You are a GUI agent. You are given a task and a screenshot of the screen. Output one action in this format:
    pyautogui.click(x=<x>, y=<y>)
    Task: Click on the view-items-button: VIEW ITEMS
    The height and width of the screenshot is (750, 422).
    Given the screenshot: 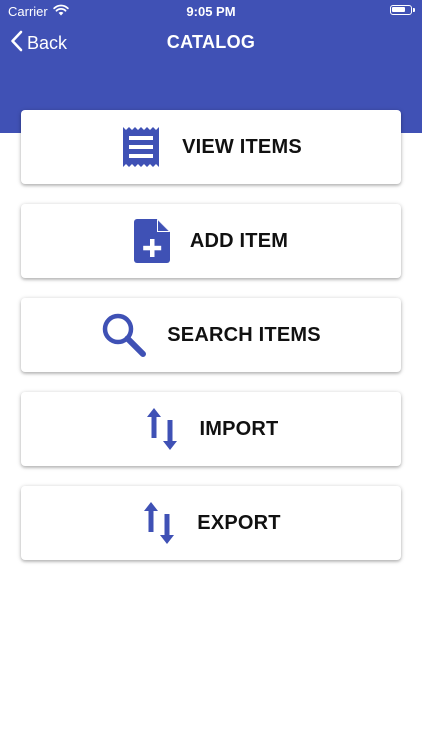 What is the action you would take?
    pyautogui.click(x=211, y=147)
    